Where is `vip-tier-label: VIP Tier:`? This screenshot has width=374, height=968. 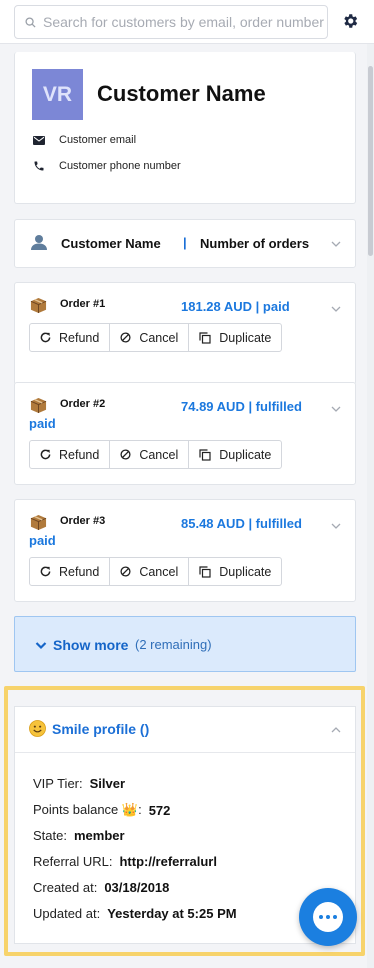
vip-tier-label: VIP Tier: is located at coordinates (58, 783).